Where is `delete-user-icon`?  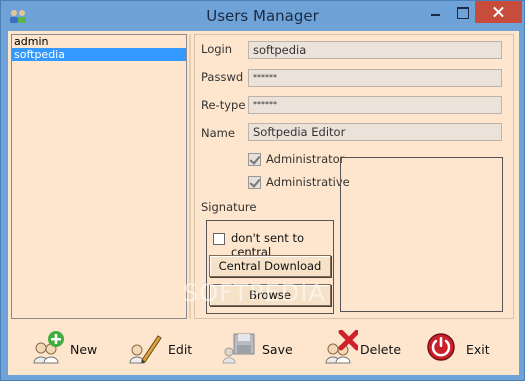 delete-user-icon is located at coordinates (341, 347).